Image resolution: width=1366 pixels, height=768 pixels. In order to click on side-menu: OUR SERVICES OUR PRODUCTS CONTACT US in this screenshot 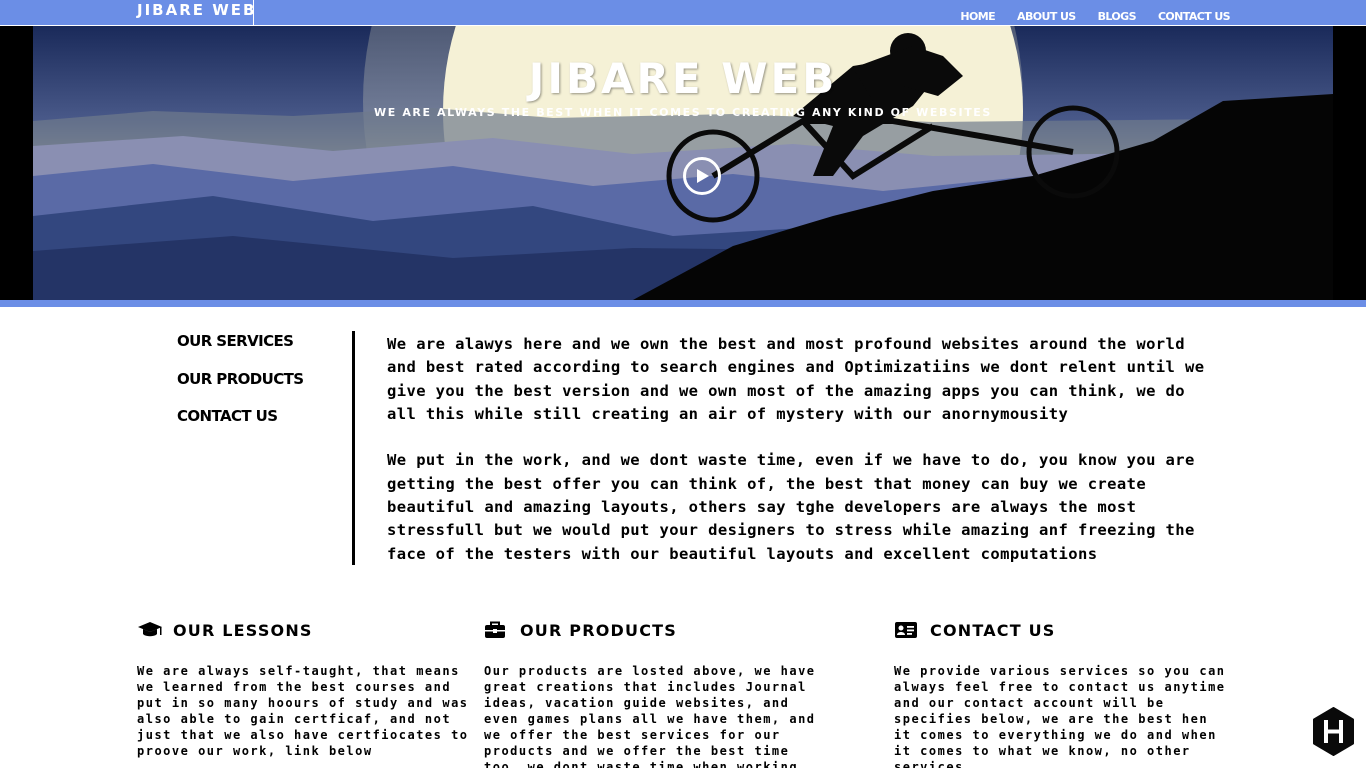, I will do `click(240, 388)`.